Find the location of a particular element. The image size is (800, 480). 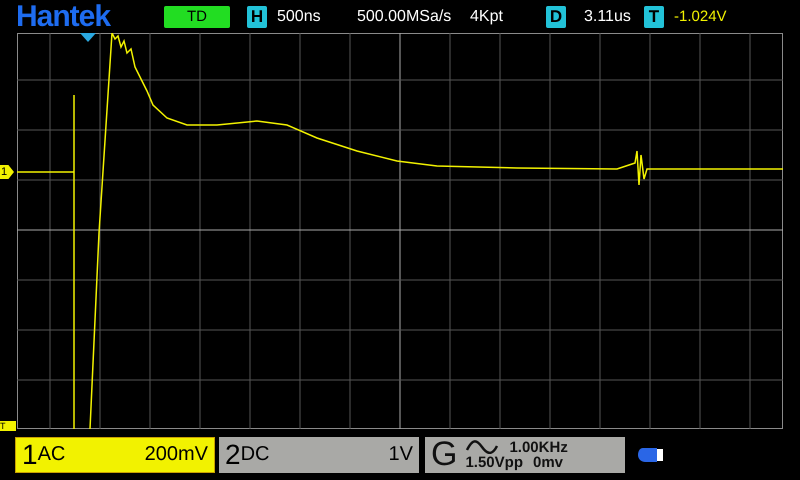

memory-depth-value: 4Kpt is located at coordinates (487, 17).